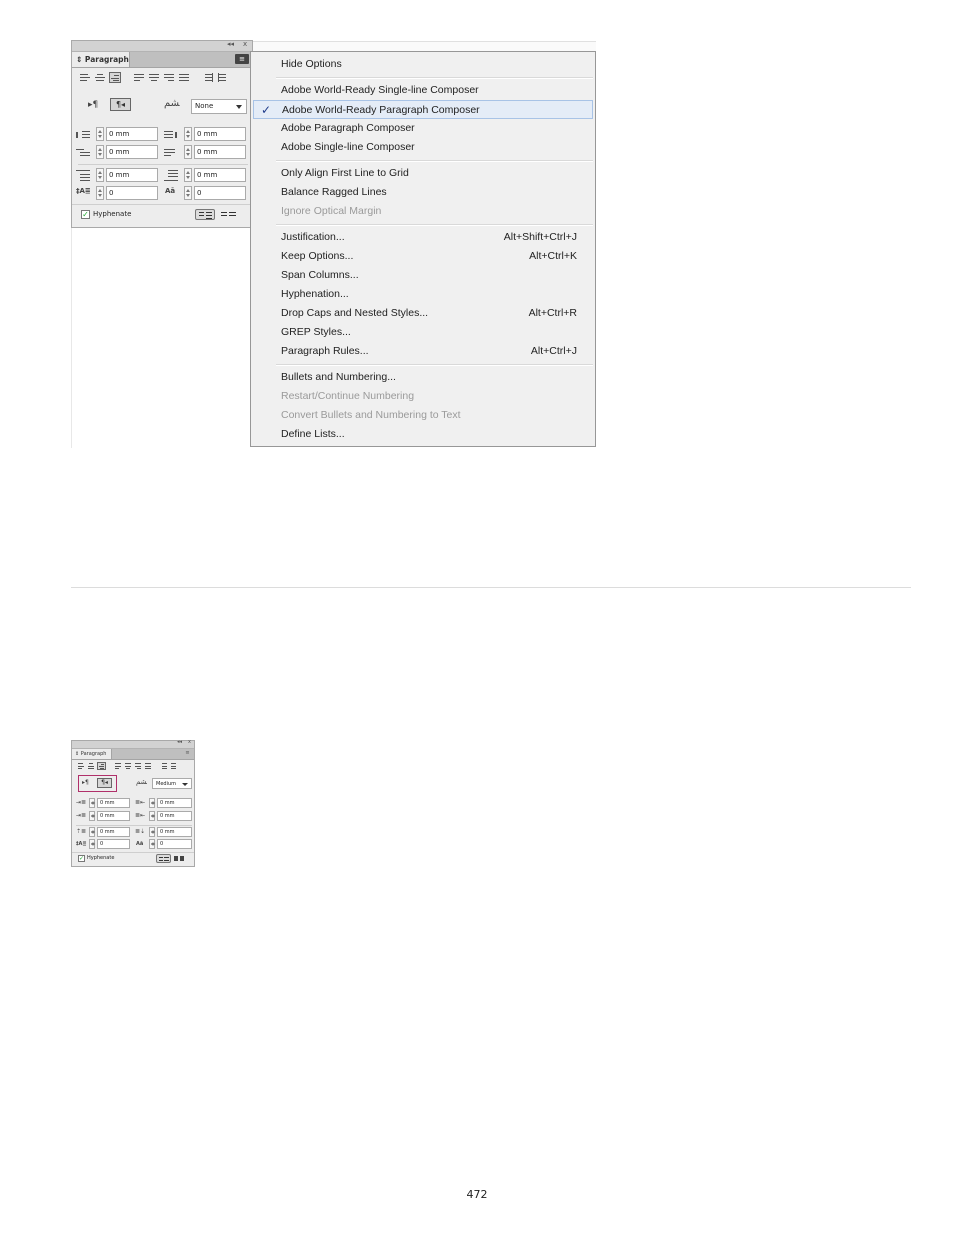  What do you see at coordinates (171, 153) in the screenshot?
I see `last-line-right-indent-icon` at bounding box center [171, 153].